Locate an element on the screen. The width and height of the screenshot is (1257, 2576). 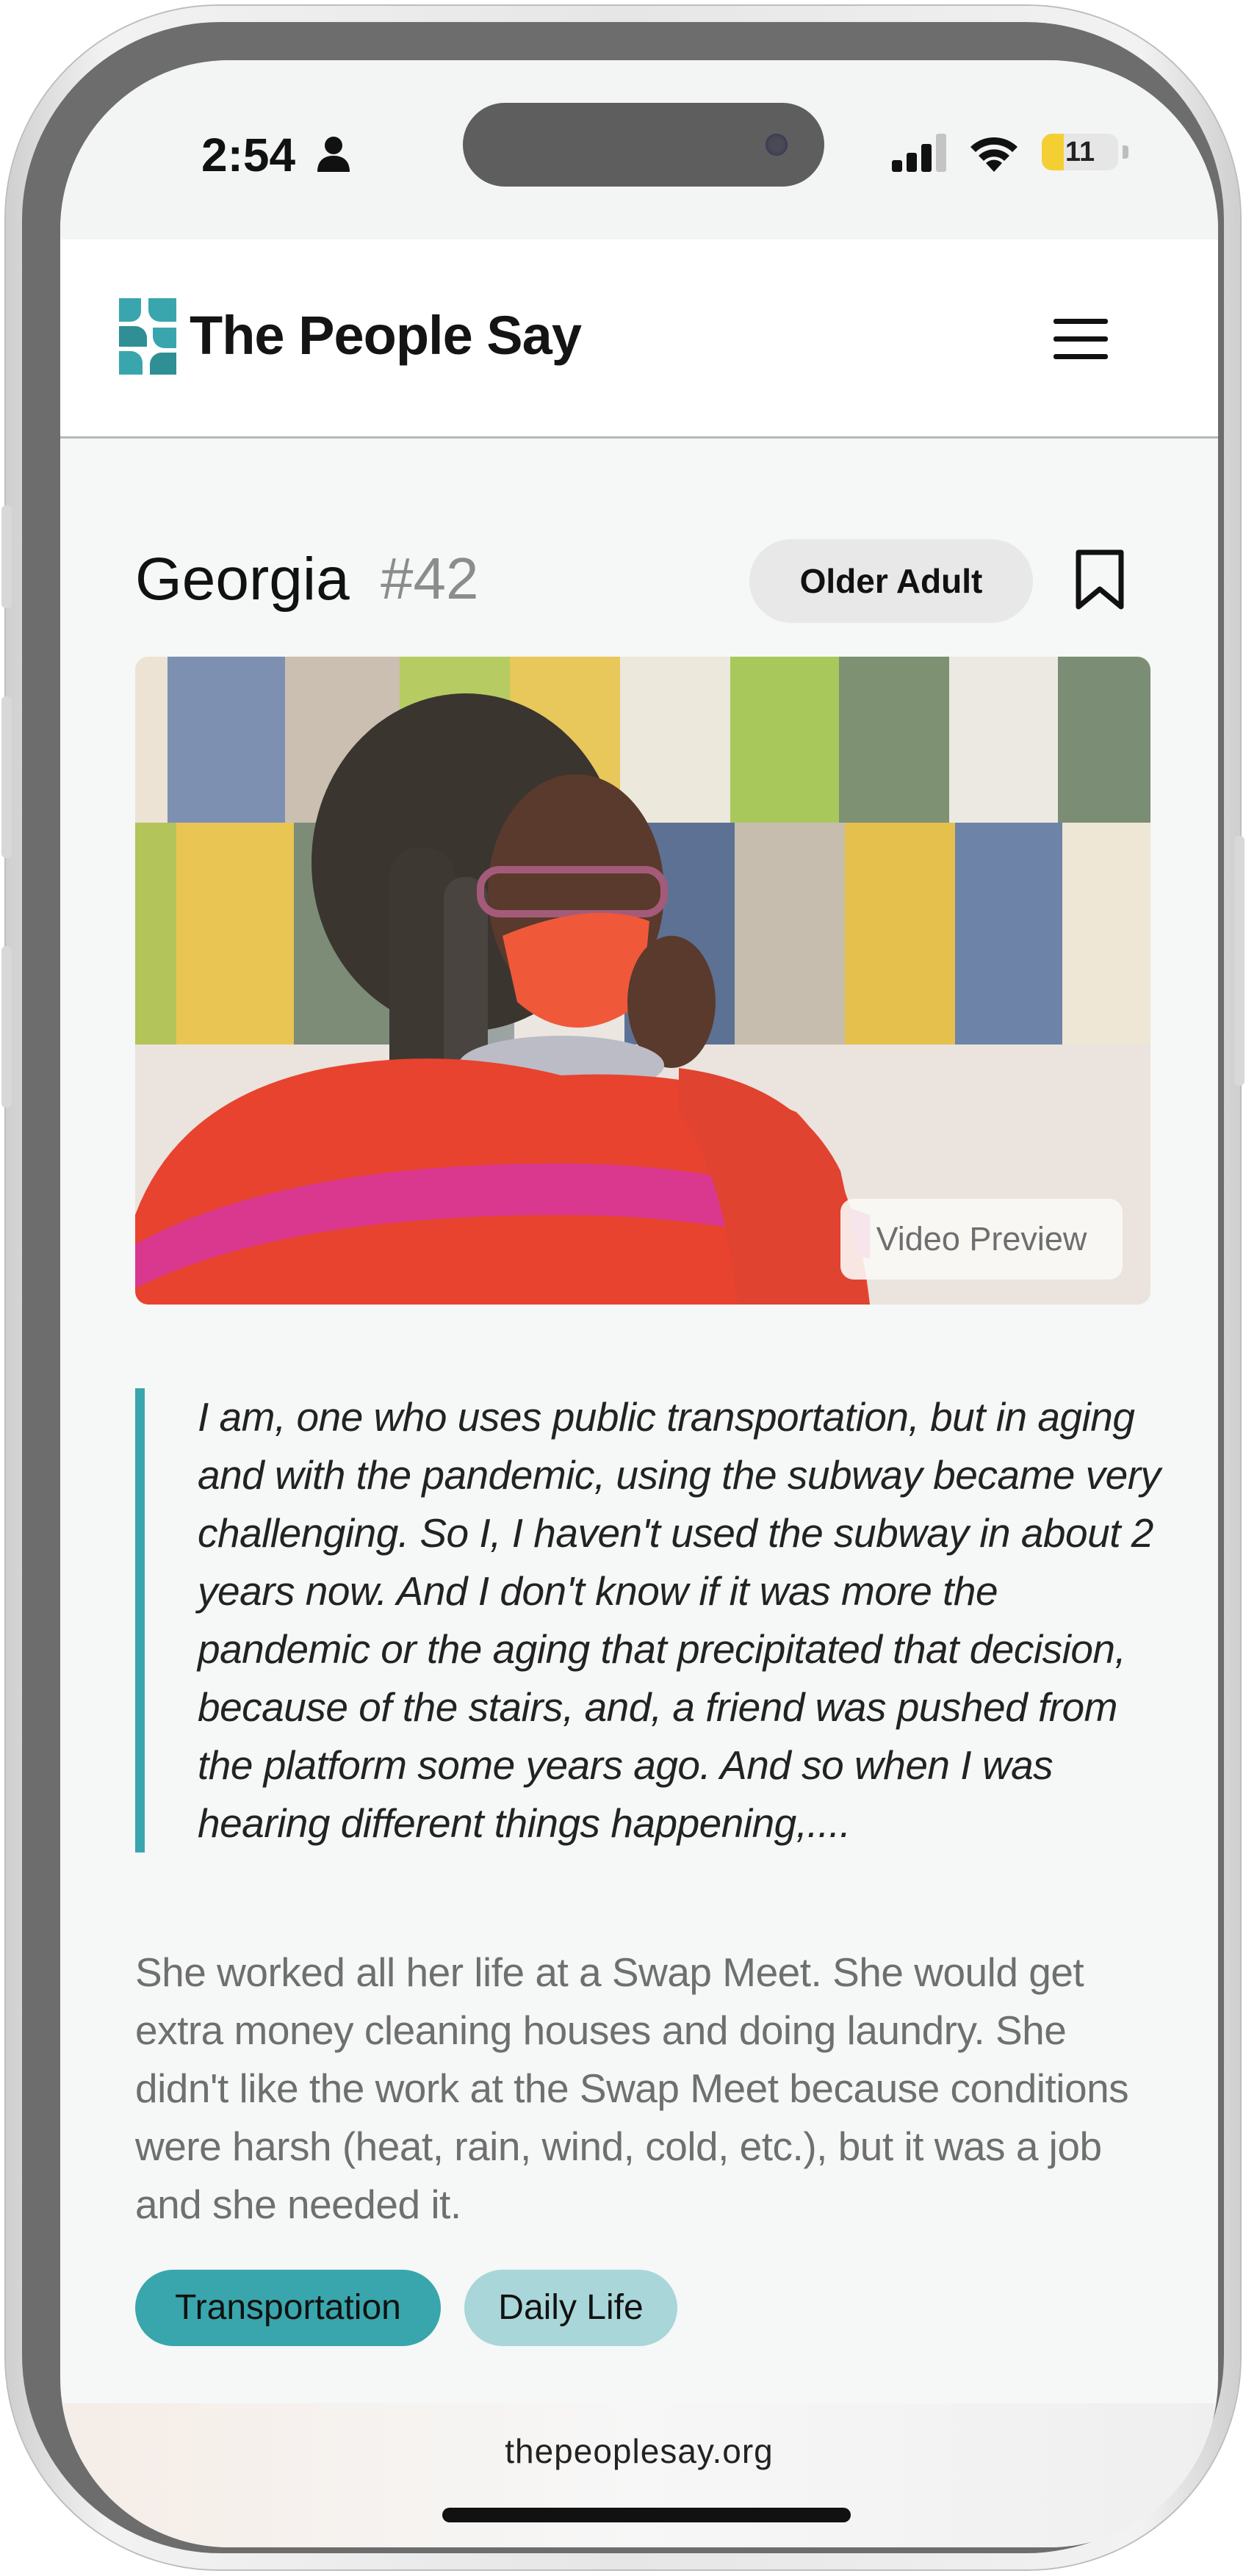
wifi-icon is located at coordinates (994, 154).